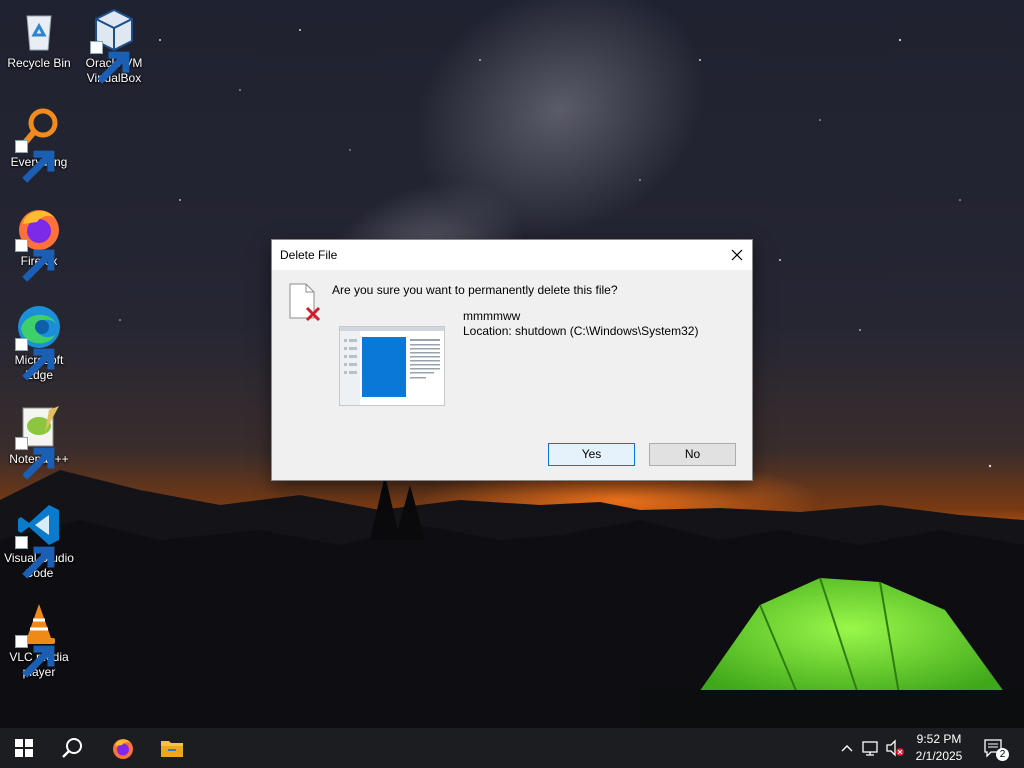 The height and width of the screenshot is (768, 1024). I want to click on notification-count-badge: 2, so click(1002, 754).